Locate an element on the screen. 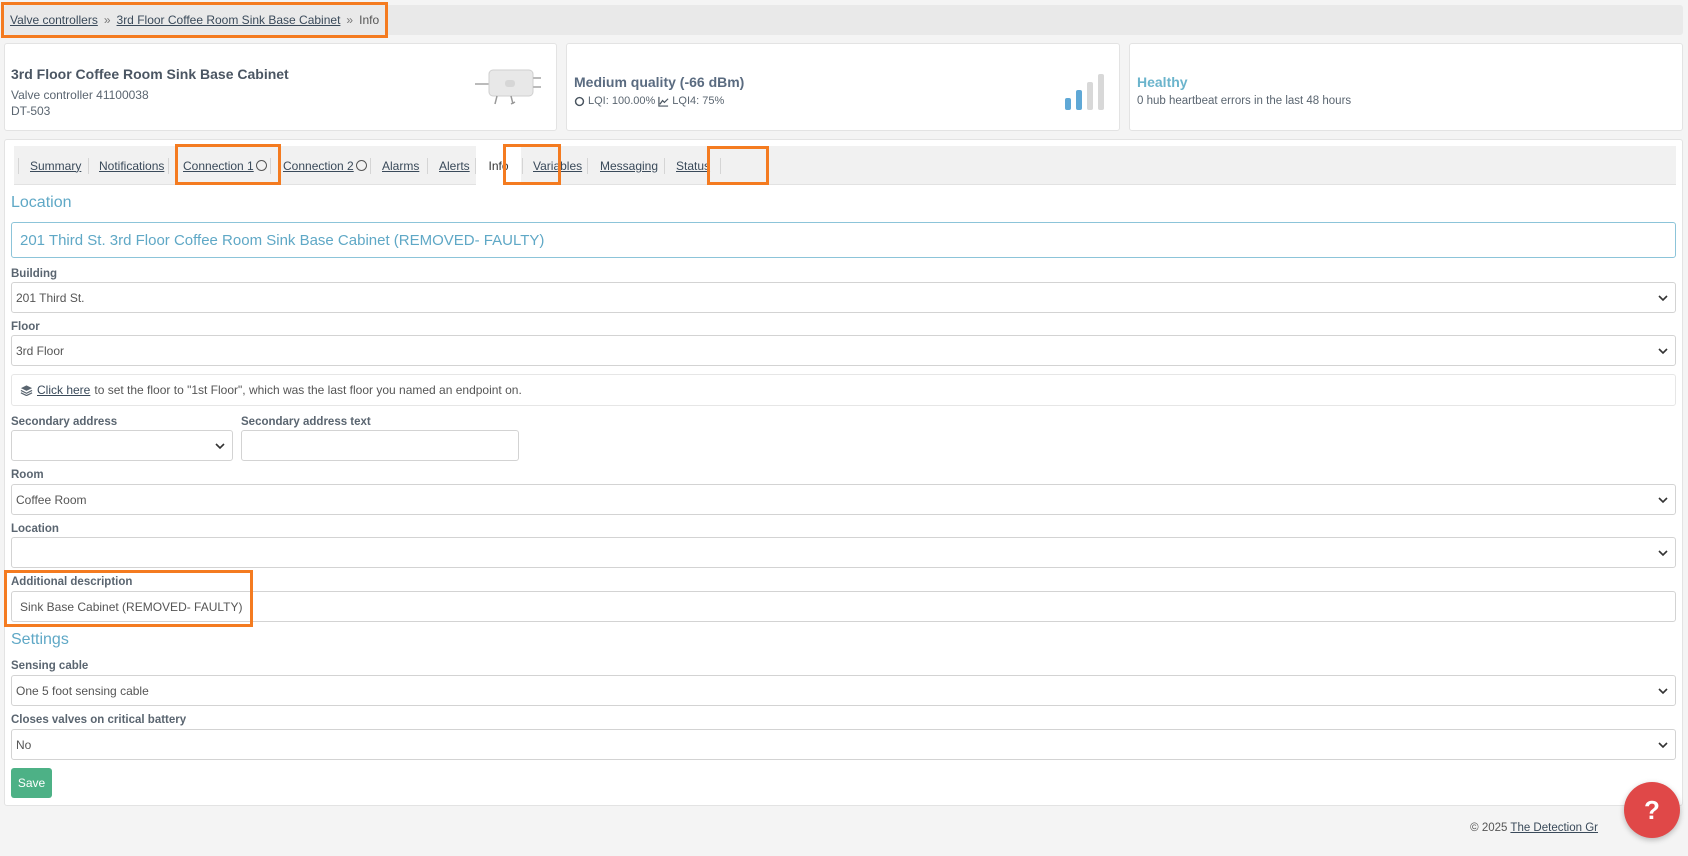 This screenshot has width=1688, height=856. breadcrumb-device: 3rd Floor Coffee Room Sink Base Cabinet is located at coordinates (229, 20).